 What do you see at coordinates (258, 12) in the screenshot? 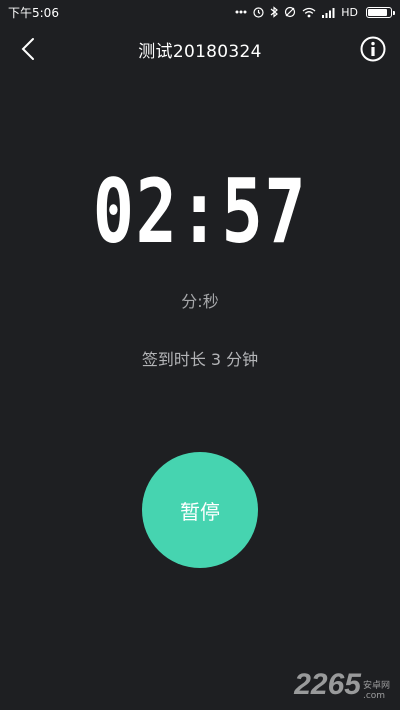
I see `alarm-icon` at bounding box center [258, 12].